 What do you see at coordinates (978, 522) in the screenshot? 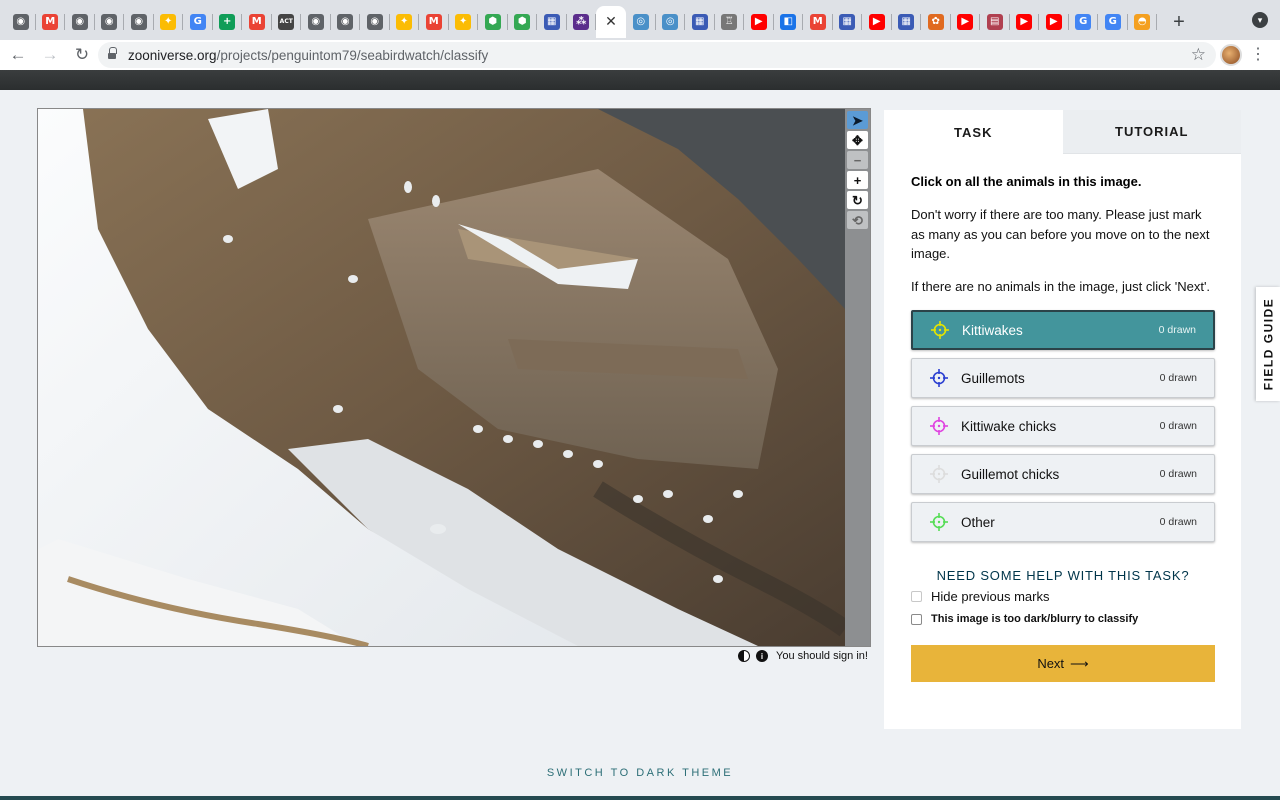
I see `tool-choice-label: Other` at bounding box center [978, 522].